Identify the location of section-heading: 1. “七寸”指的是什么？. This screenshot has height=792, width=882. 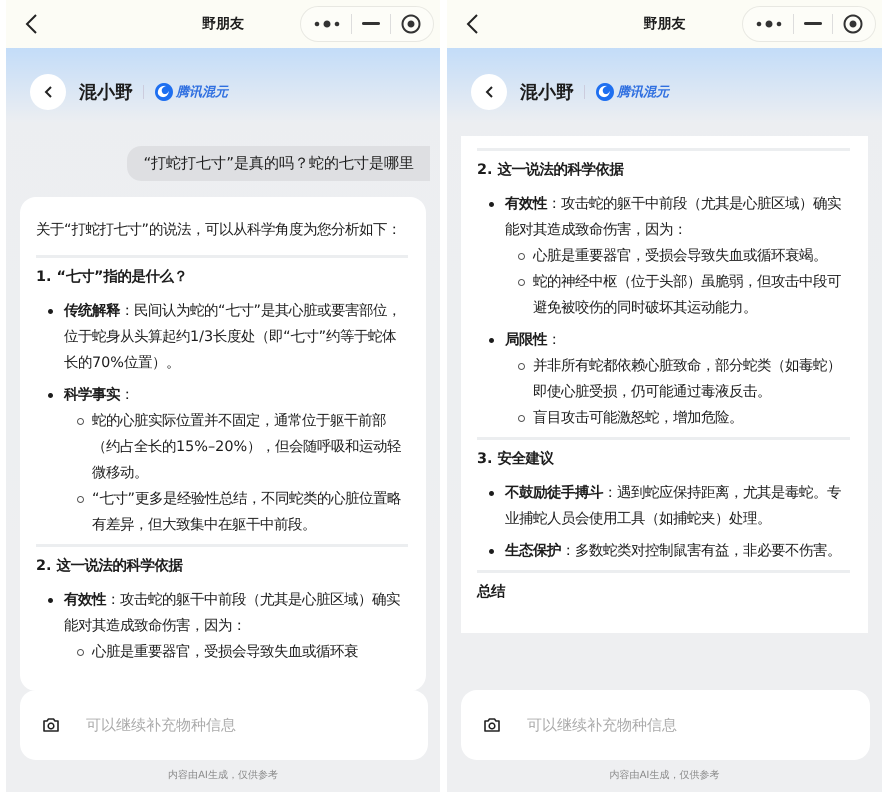
(112, 277).